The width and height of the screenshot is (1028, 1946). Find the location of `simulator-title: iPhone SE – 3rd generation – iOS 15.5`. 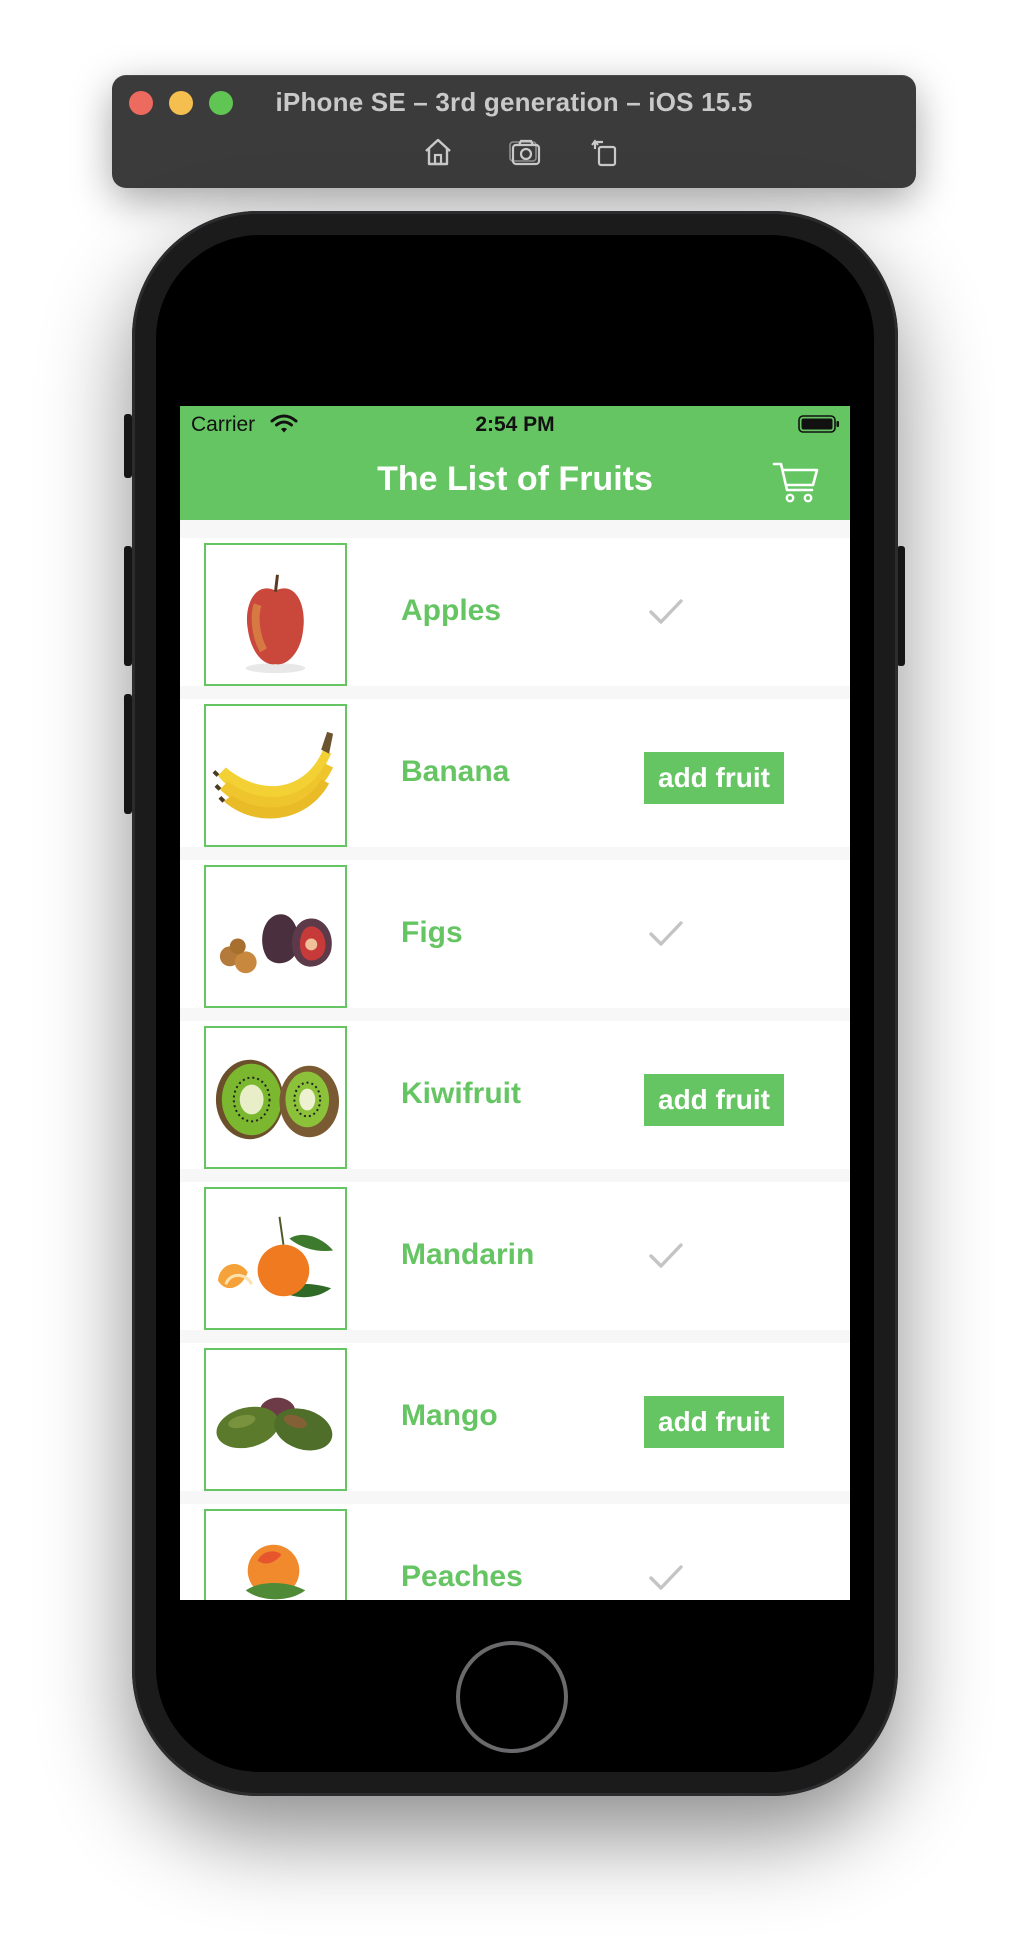

simulator-title: iPhone SE – 3rd generation – iOS 15.5 is located at coordinates (514, 102).